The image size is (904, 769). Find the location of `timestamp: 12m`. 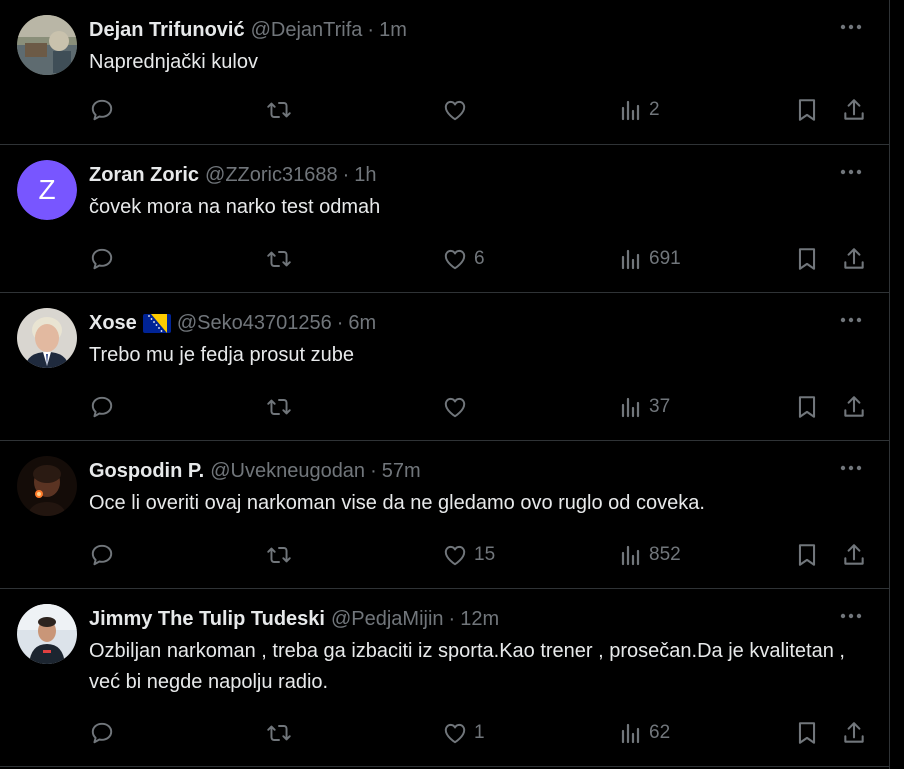

timestamp: 12m is located at coordinates (479, 619).